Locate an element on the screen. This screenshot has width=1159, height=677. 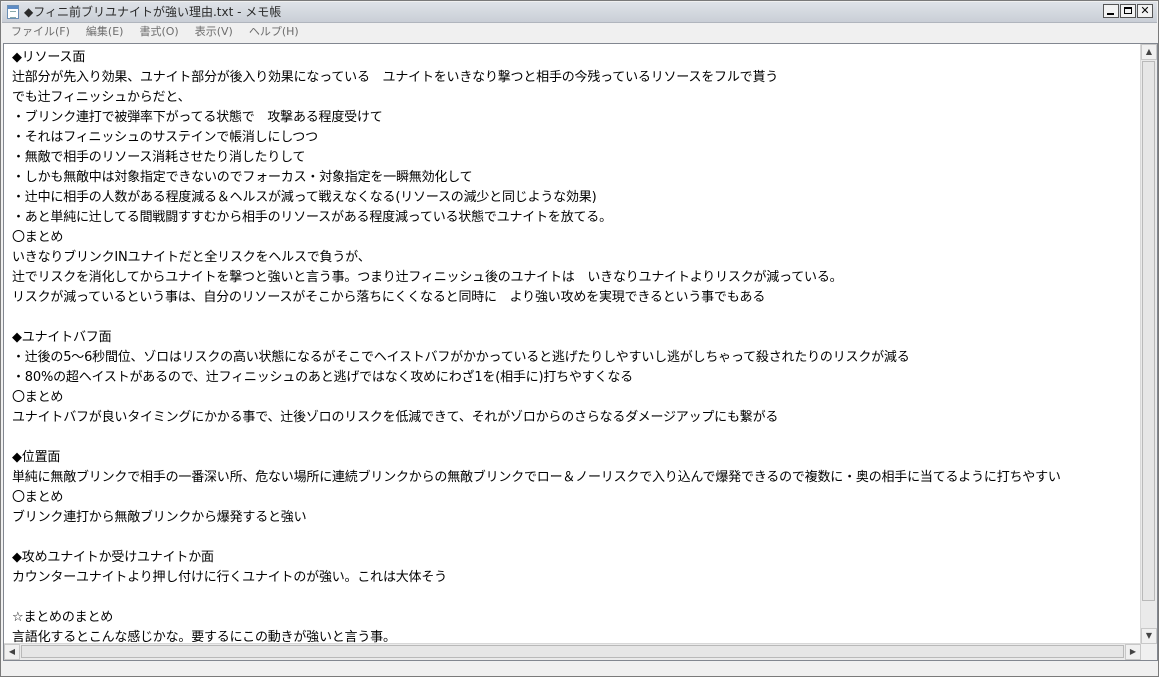
minimize-button is located at coordinates (1111, 11).